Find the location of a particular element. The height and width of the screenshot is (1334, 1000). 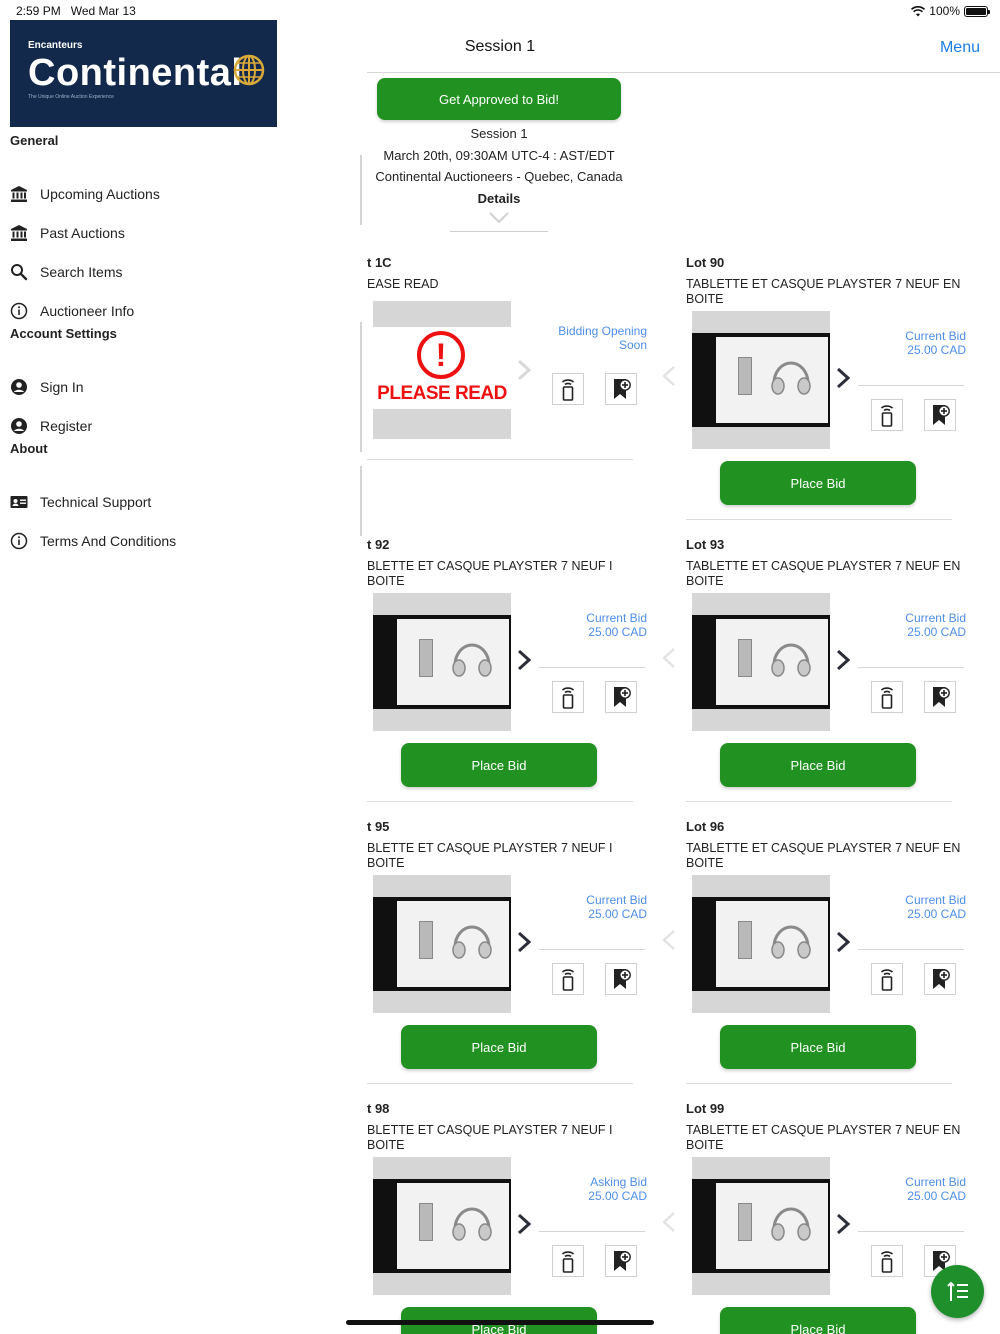

nav-label: Terms And Conditions is located at coordinates (108, 541).